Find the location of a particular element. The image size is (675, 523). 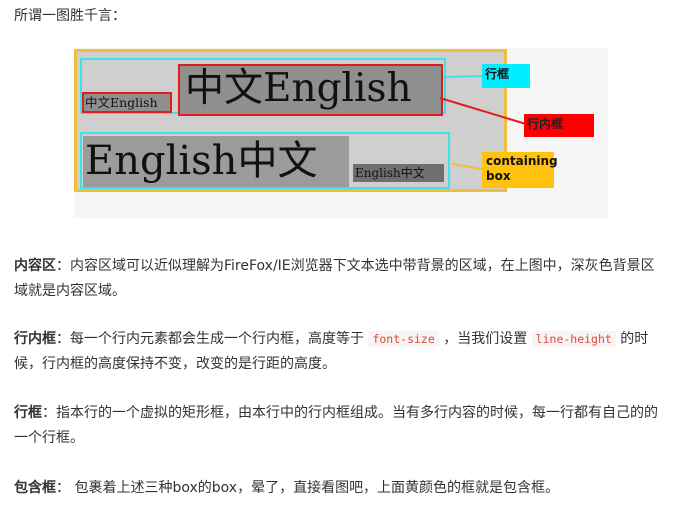

label-containing-box: containing box is located at coordinates (520, 170).